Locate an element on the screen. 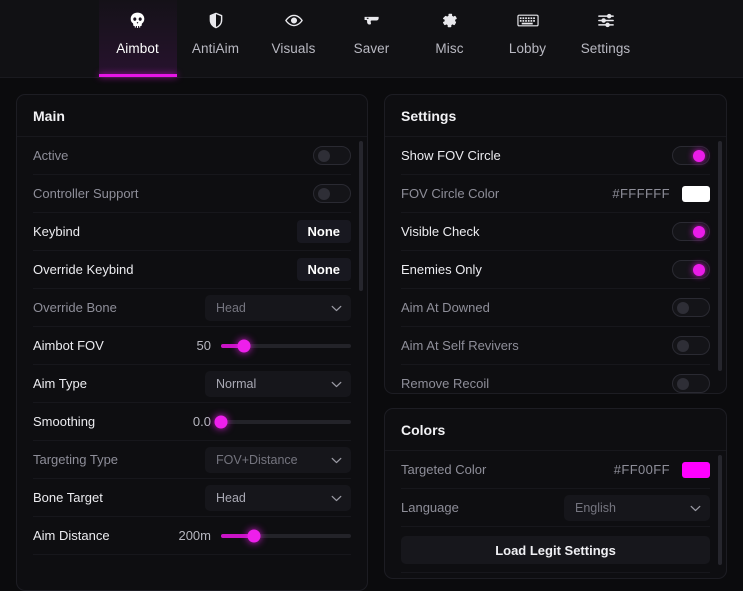 This screenshot has width=743, height=591. tab-visuals: Visuals is located at coordinates (294, 38).